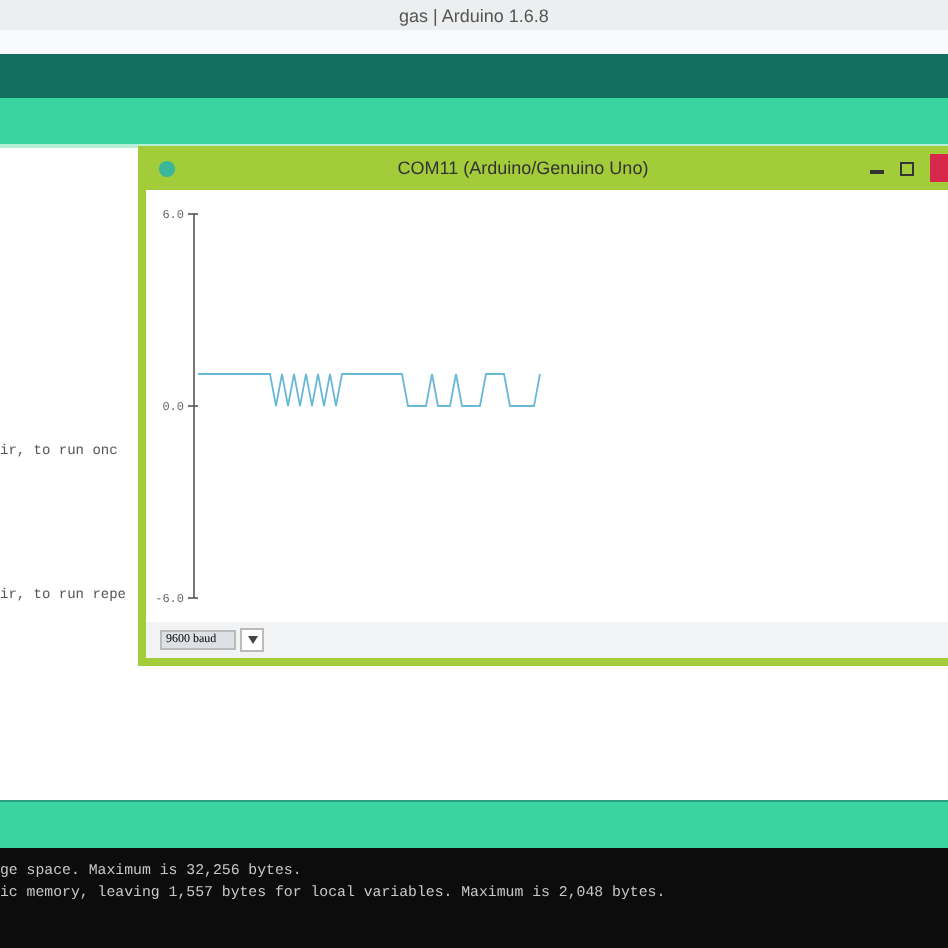  Describe the element at coordinates (474, 15) in the screenshot. I see `window-title: gas | Arduino 1.6.8` at that location.